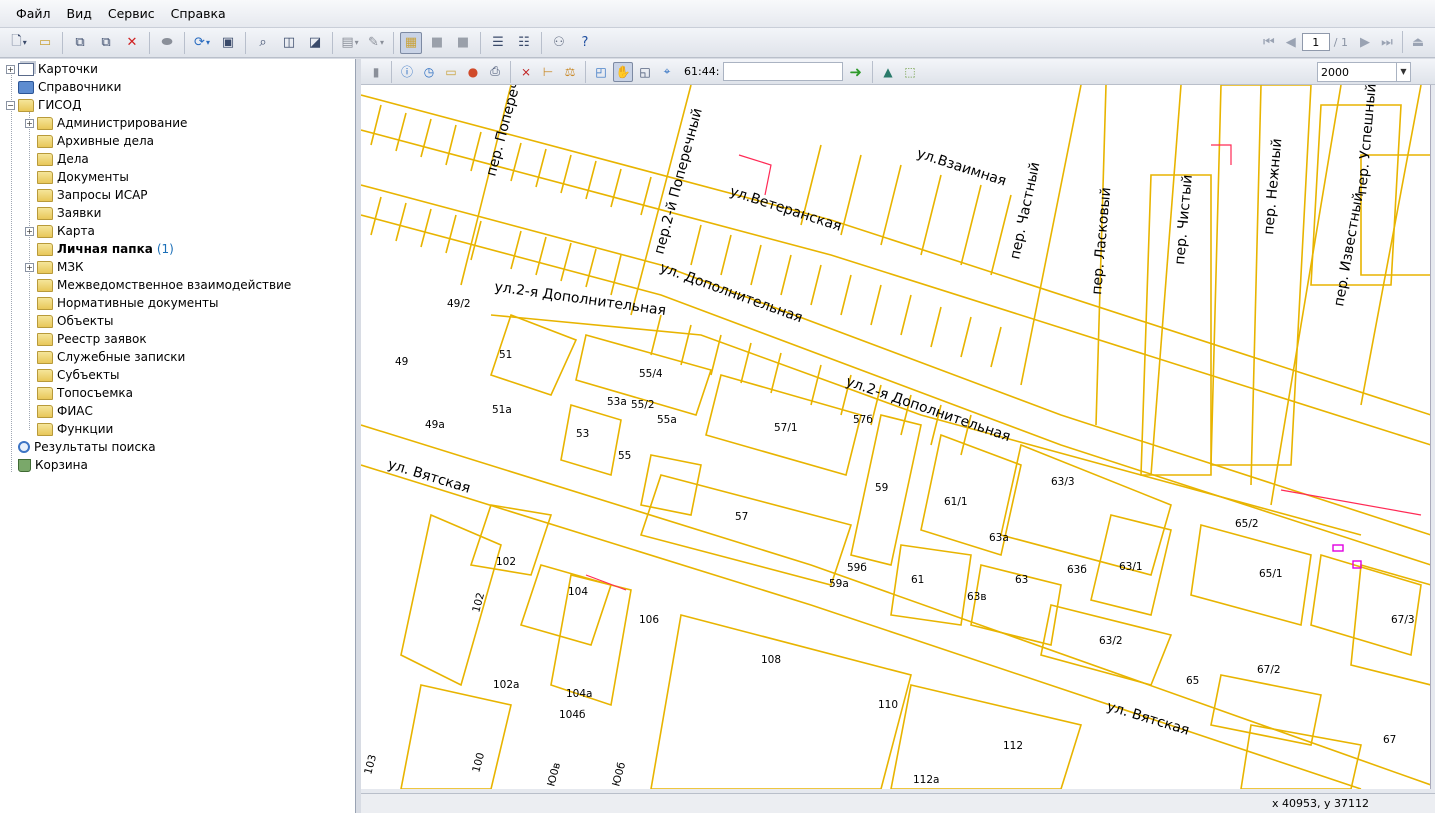 The height and width of the screenshot is (813, 1435). What do you see at coordinates (79, 13) in the screenshot?
I see `menu-view: Вид` at bounding box center [79, 13].